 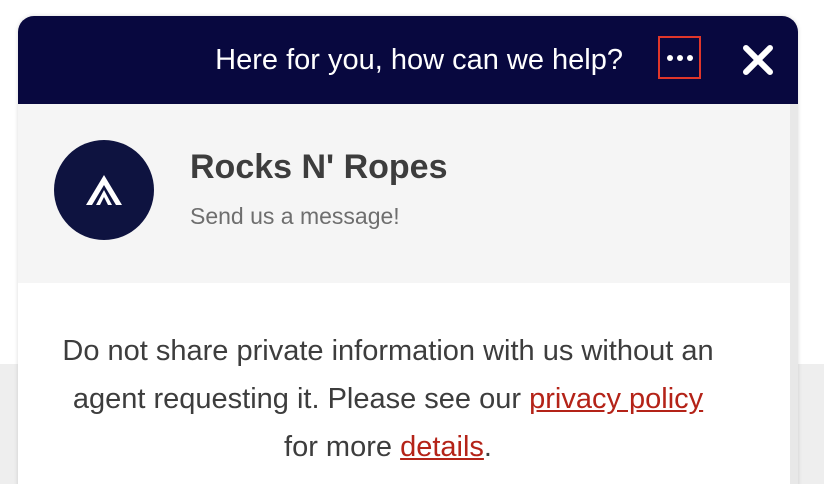 What do you see at coordinates (487, 447) in the screenshot?
I see `notice-period: .` at bounding box center [487, 447].